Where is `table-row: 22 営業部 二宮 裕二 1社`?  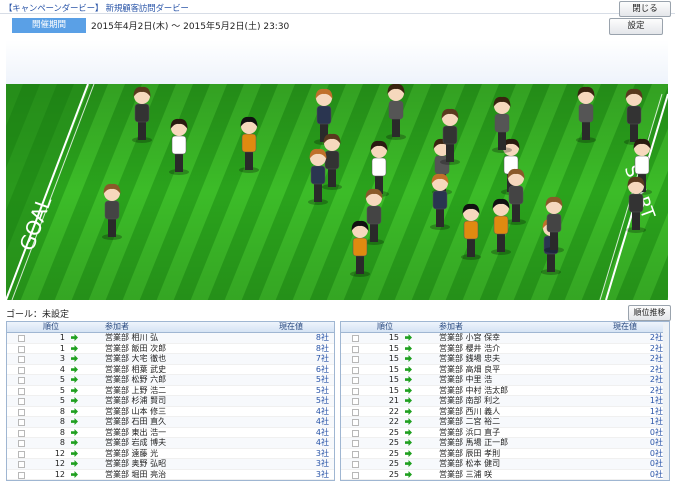 table-row: 22 営業部 二宮 裕二 1社 is located at coordinates (505, 422).